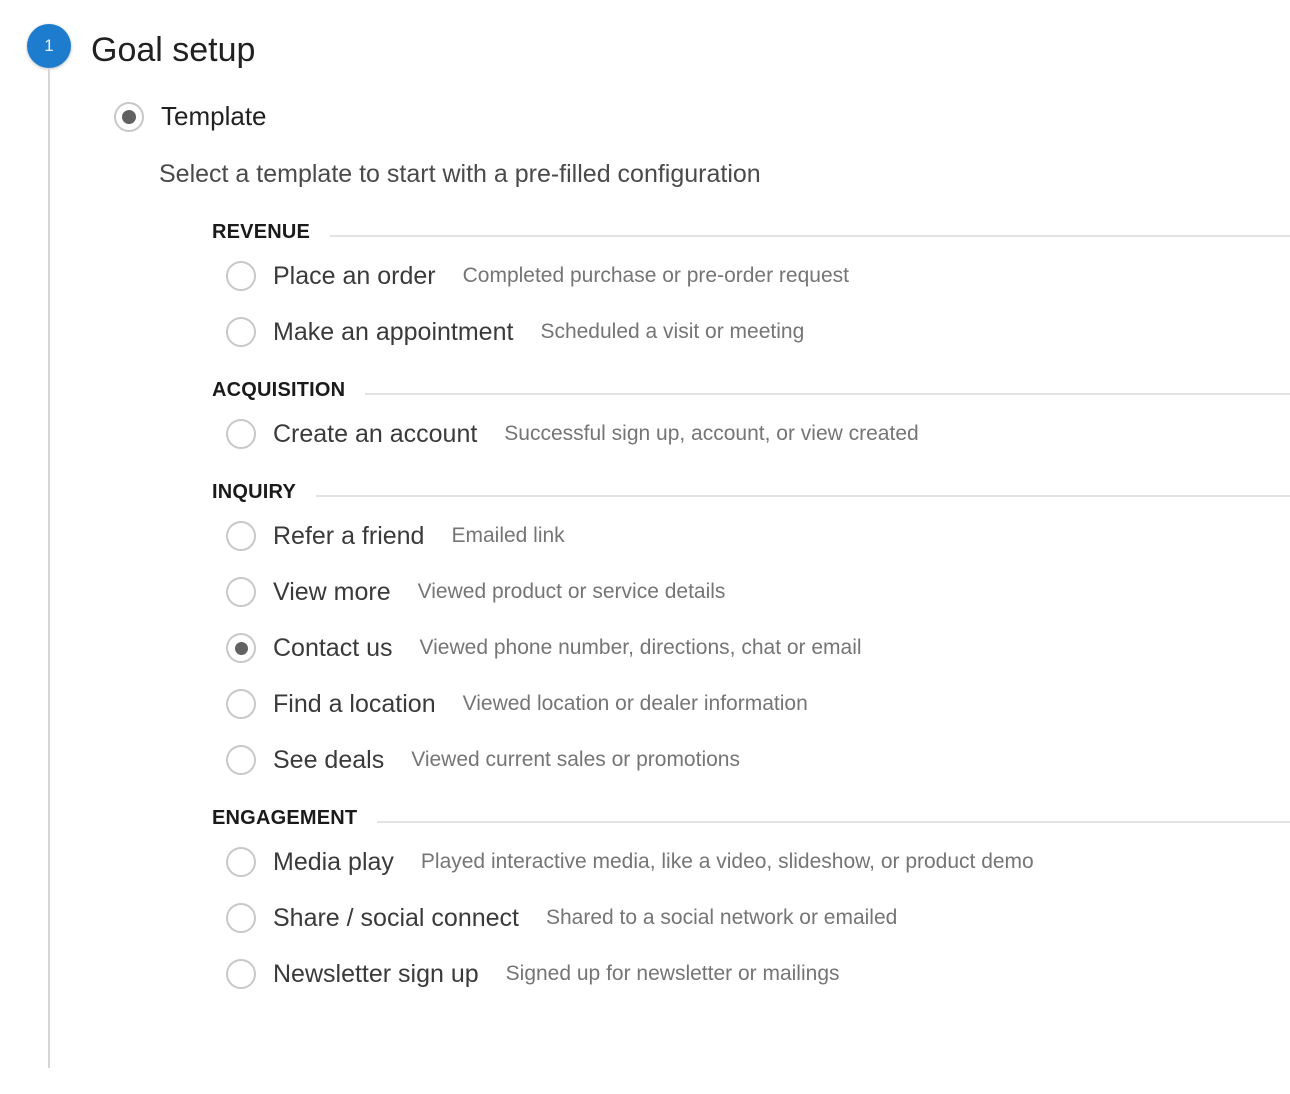 This screenshot has height=1094, width=1290. I want to click on group-header: INQUIRY, so click(751, 492).